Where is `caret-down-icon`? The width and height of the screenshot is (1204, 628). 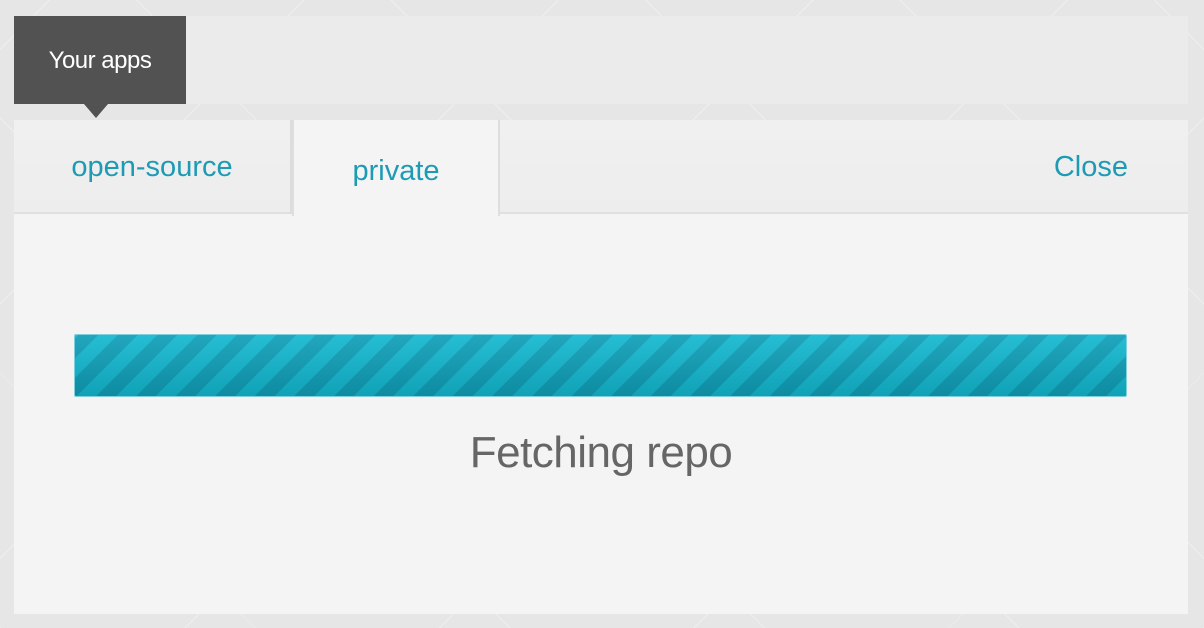
caret-down-icon is located at coordinates (96, 111).